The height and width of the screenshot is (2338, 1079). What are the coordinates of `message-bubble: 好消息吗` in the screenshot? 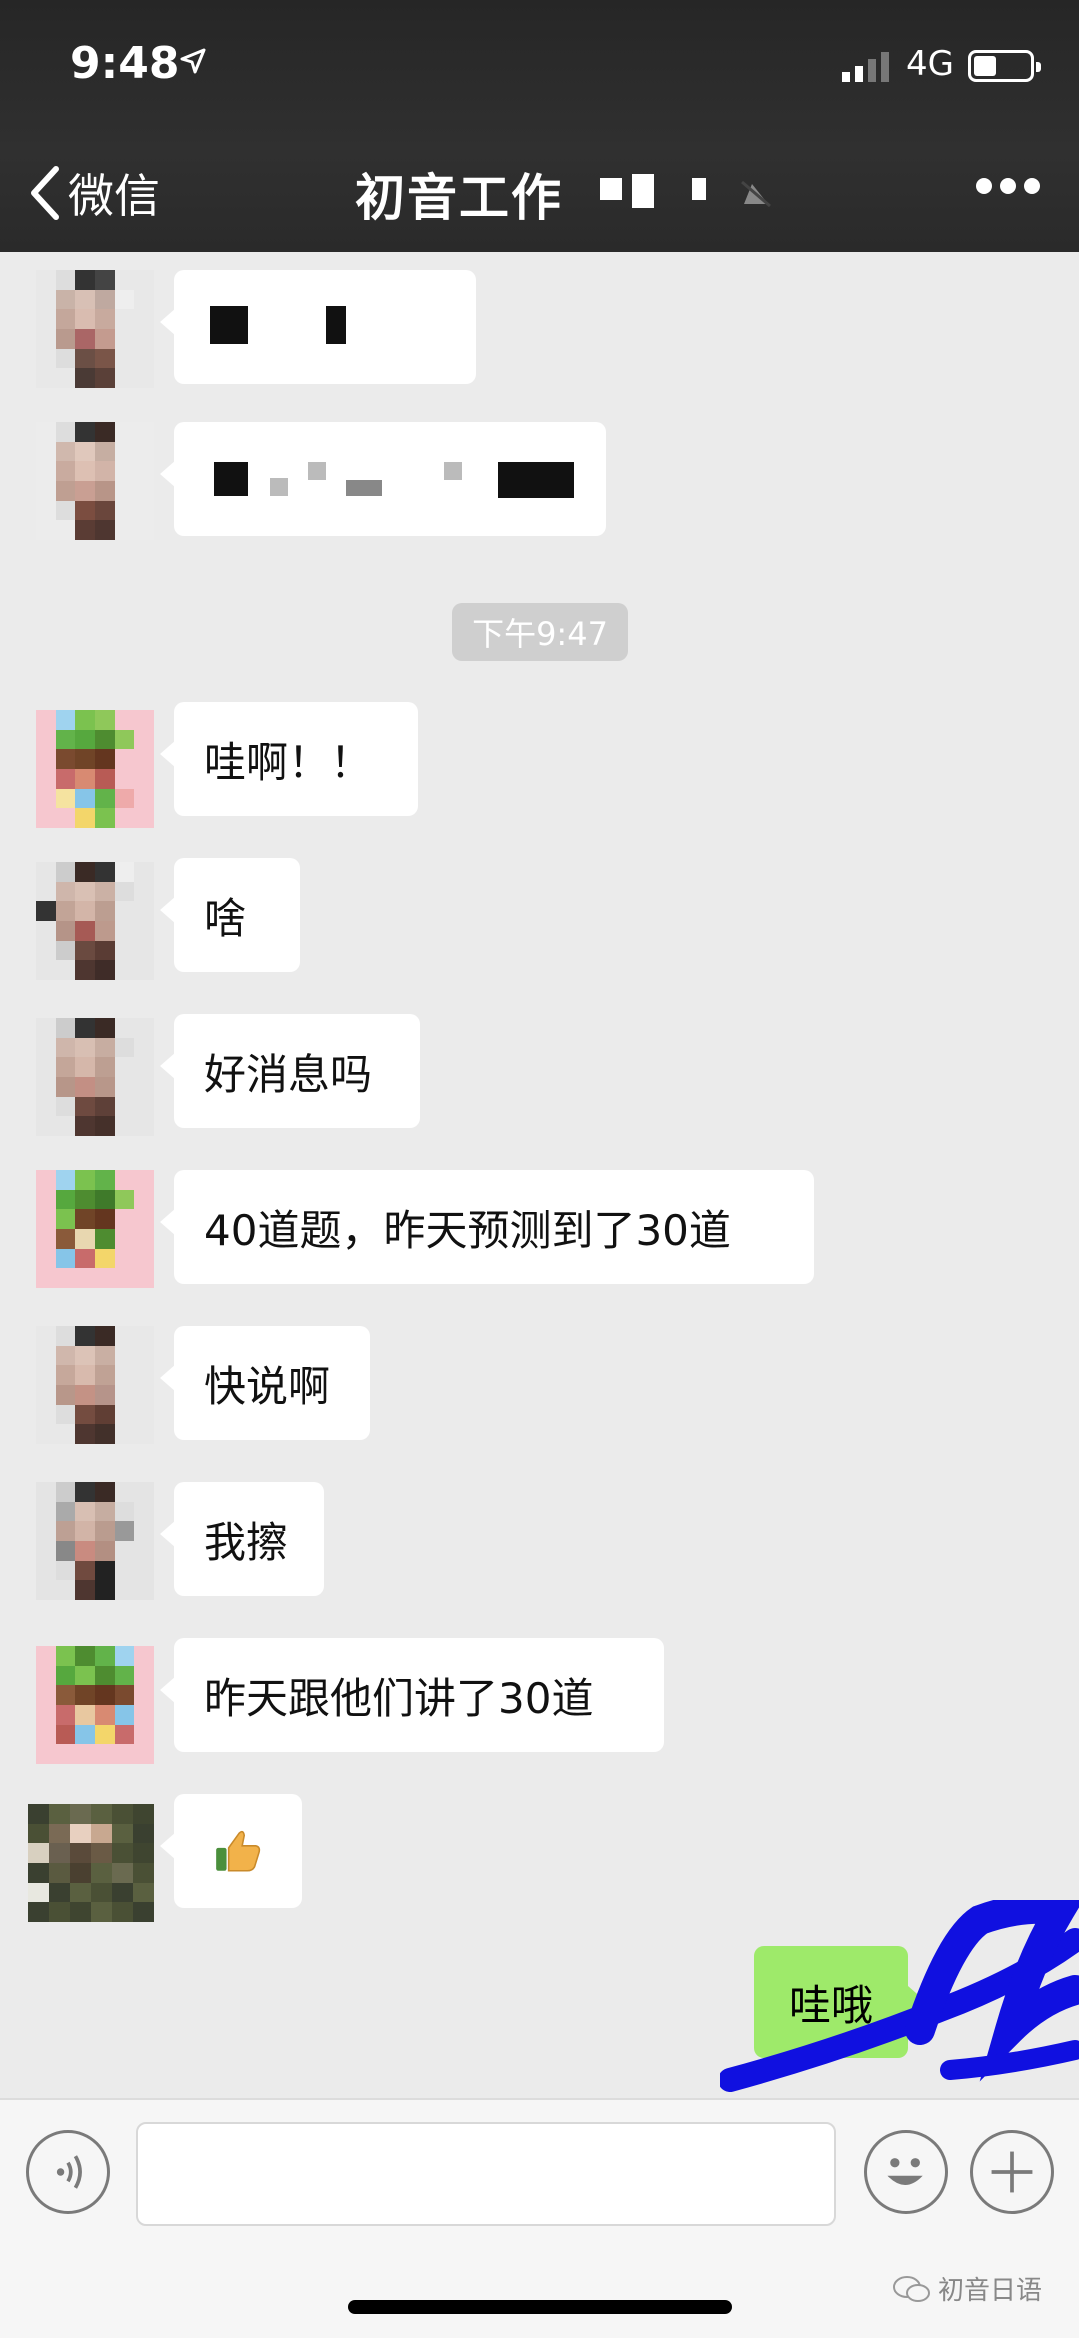 It's located at (290, 1071).